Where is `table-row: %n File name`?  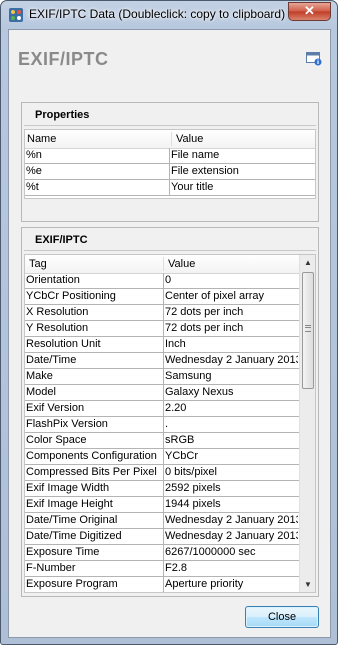 table-row: %n File name is located at coordinates (170, 156).